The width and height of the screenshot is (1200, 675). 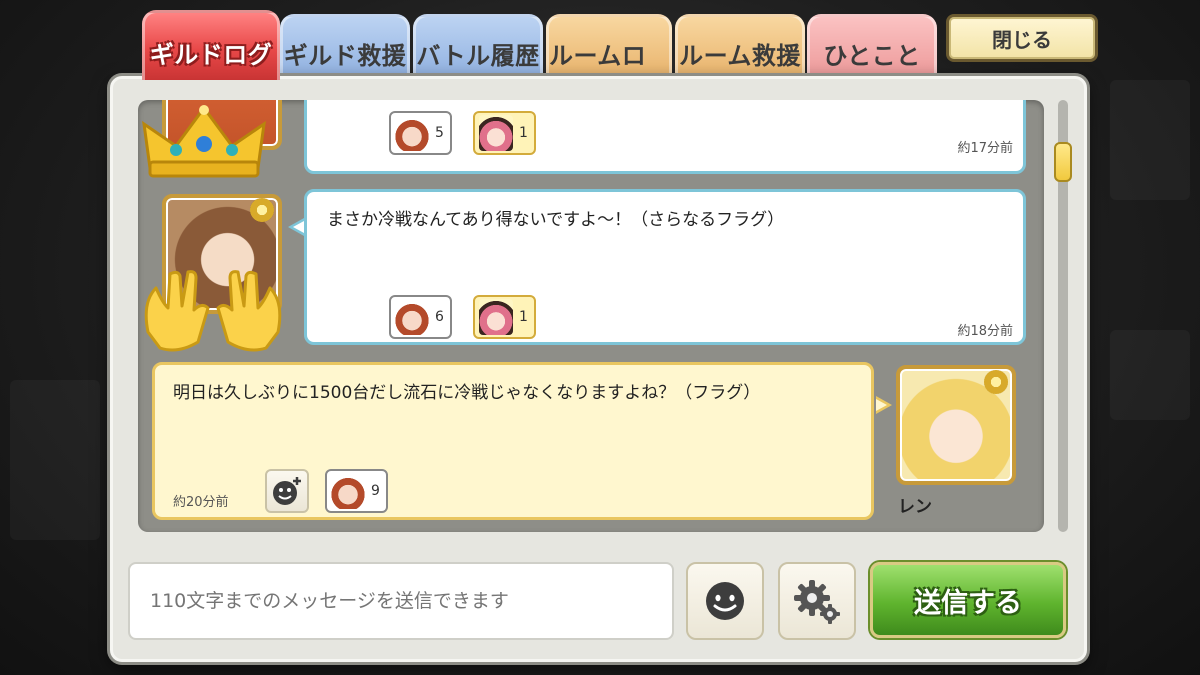 I want to click on tab-hitokoto: ひとこと, so click(x=872, y=47).